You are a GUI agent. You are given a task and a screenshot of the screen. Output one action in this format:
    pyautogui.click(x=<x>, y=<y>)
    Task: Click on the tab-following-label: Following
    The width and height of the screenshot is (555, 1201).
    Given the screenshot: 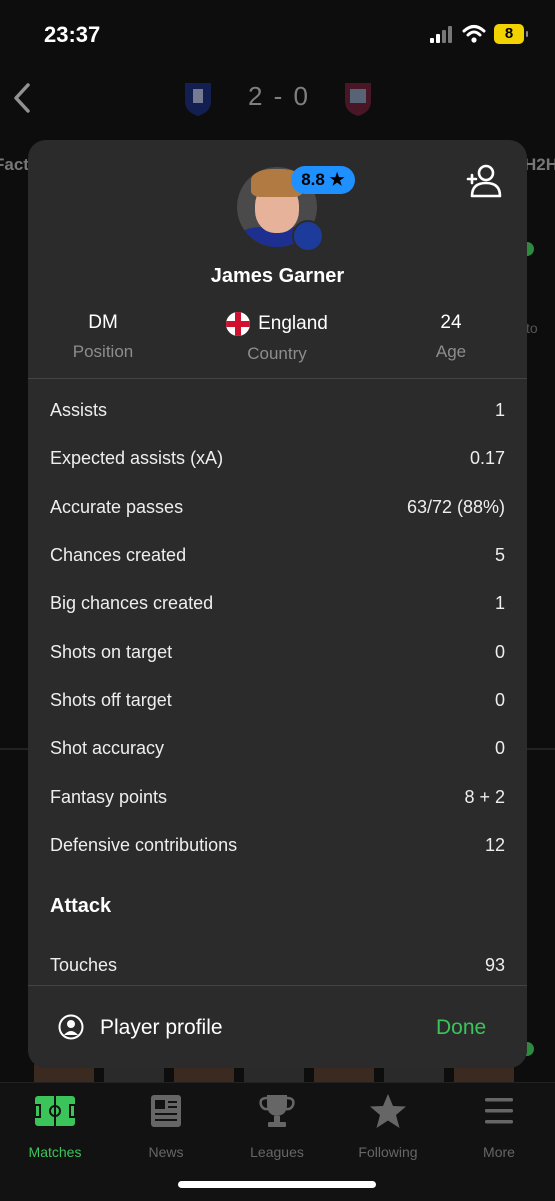 What is the action you would take?
    pyautogui.click(x=388, y=1152)
    